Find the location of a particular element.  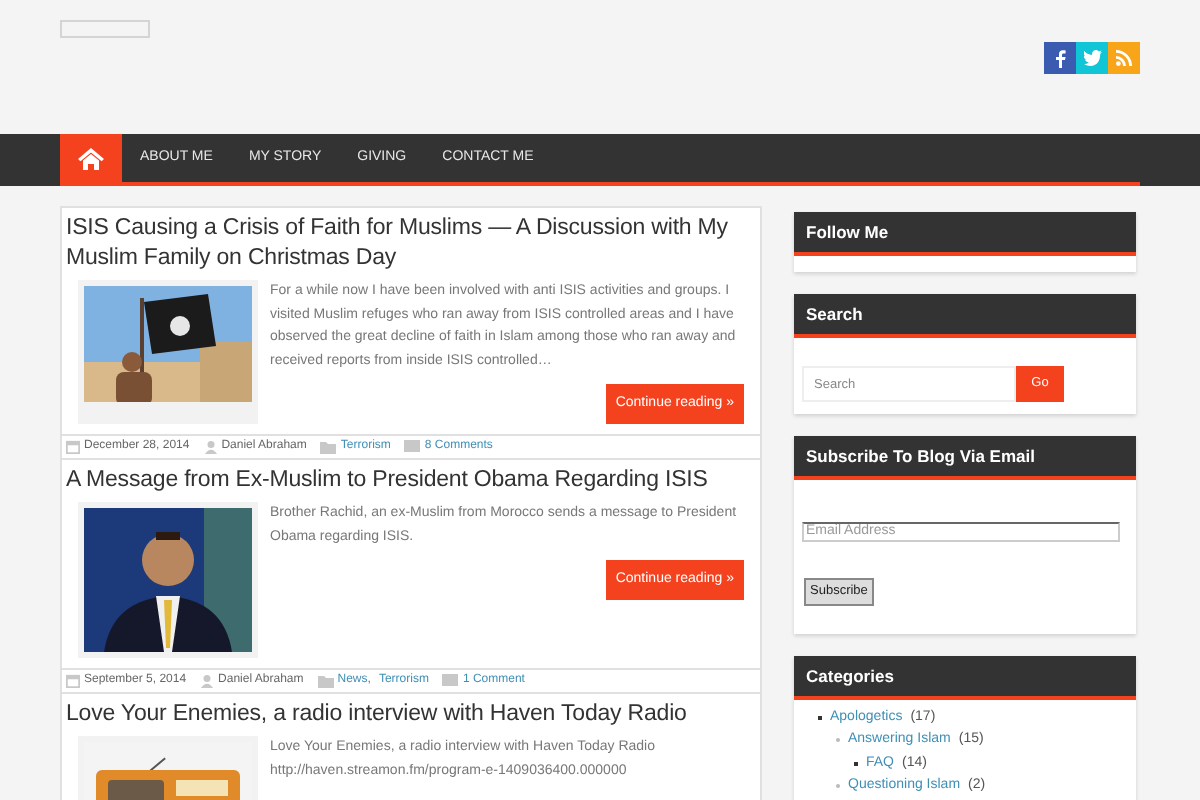

post-title: ISIS Causing a Crisis of Faith for Muslims — A Discussion with My Muslim Family on Christmas Day is located at coordinates (411, 241).